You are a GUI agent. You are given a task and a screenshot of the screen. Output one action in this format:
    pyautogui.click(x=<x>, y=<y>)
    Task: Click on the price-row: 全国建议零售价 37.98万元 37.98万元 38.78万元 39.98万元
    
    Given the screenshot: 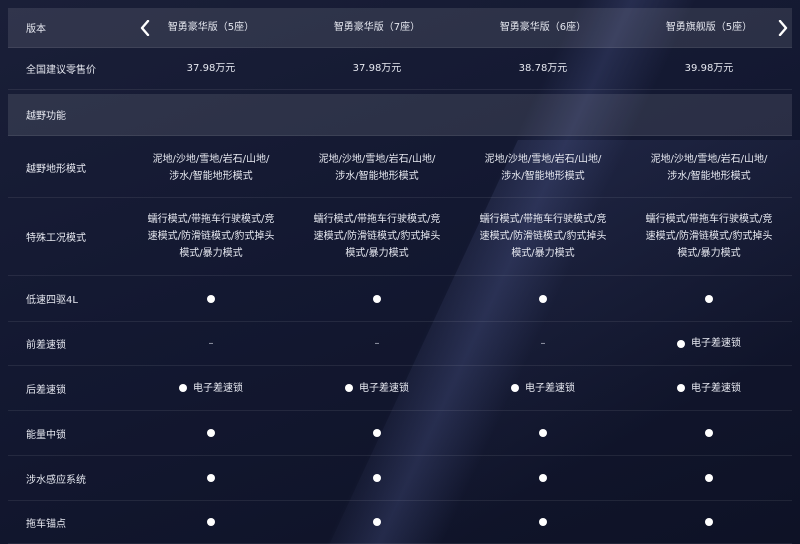 What is the action you would take?
    pyautogui.click(x=400, y=69)
    